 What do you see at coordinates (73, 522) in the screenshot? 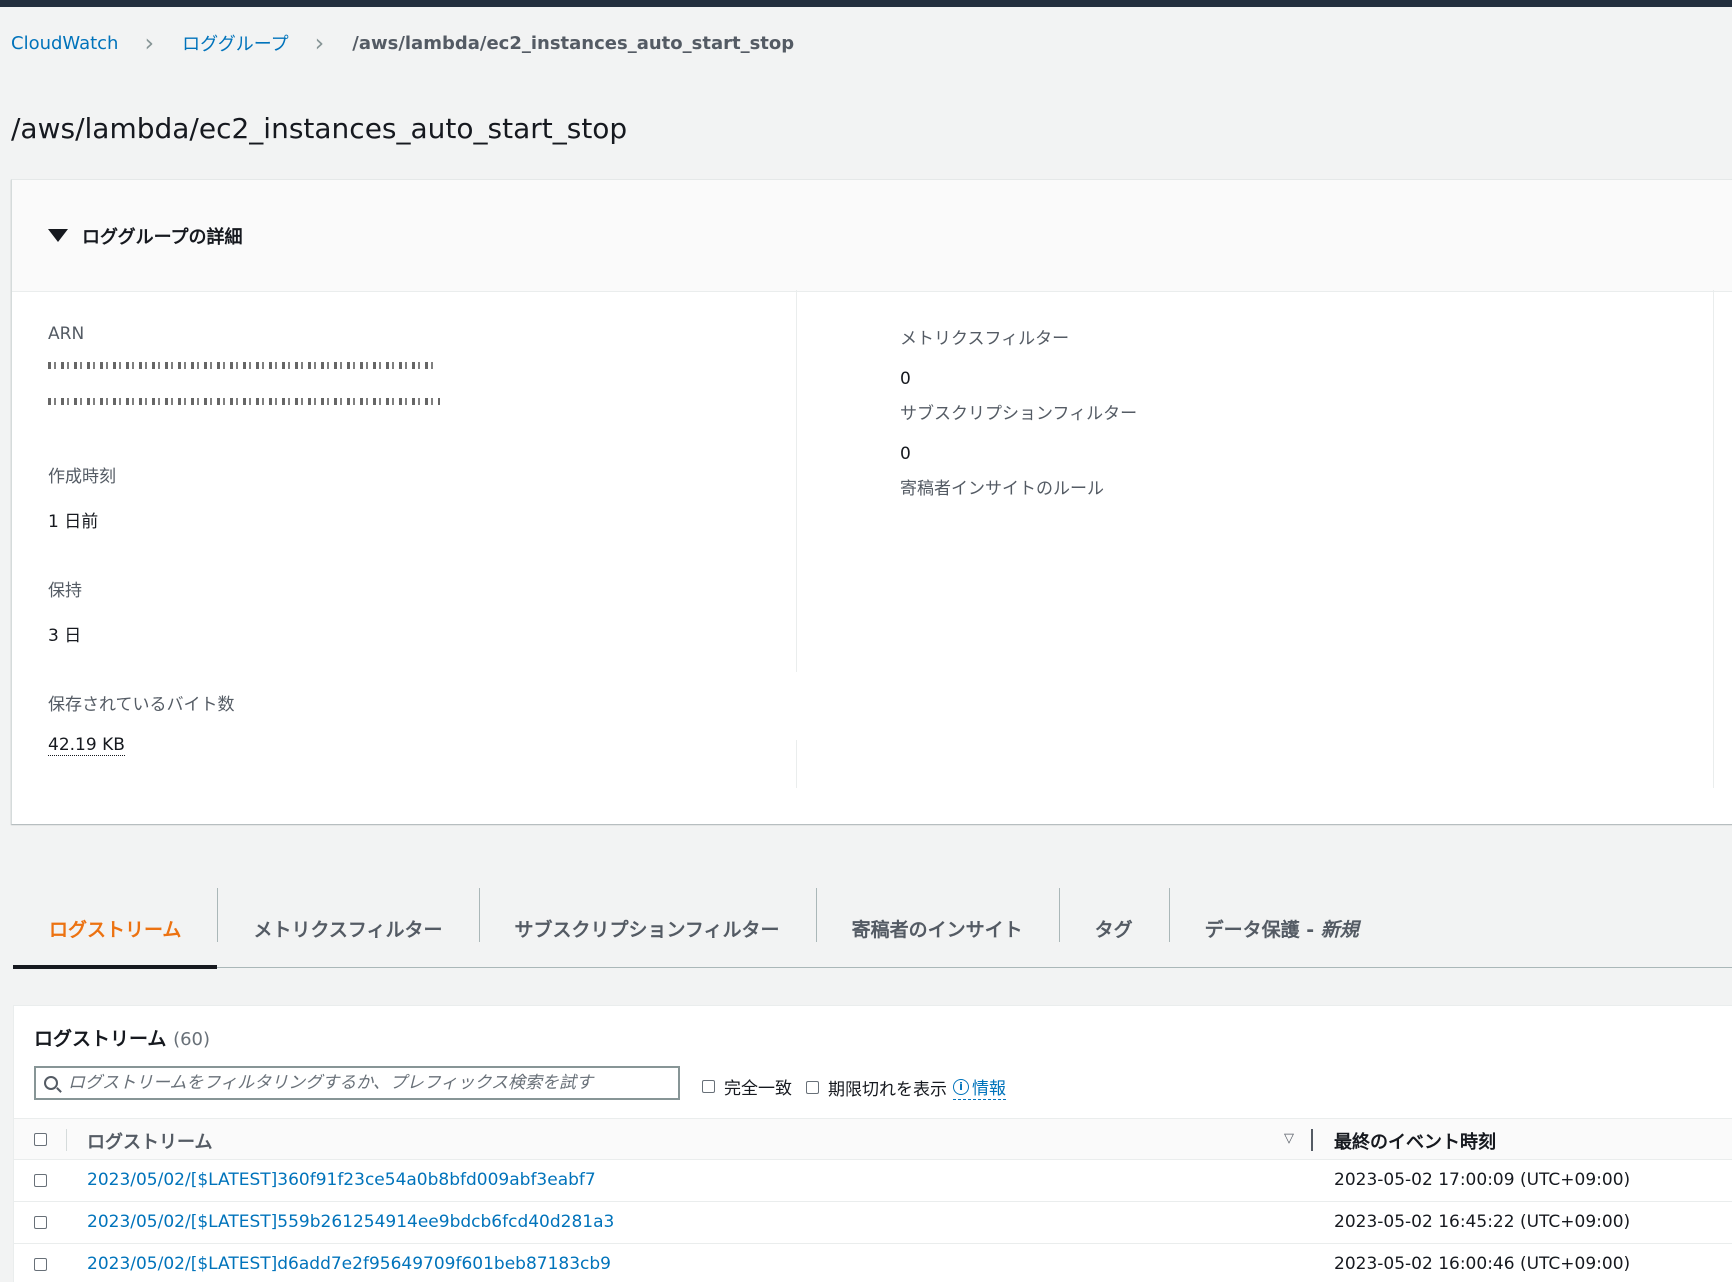
I see `created-value: 1 日前` at bounding box center [73, 522].